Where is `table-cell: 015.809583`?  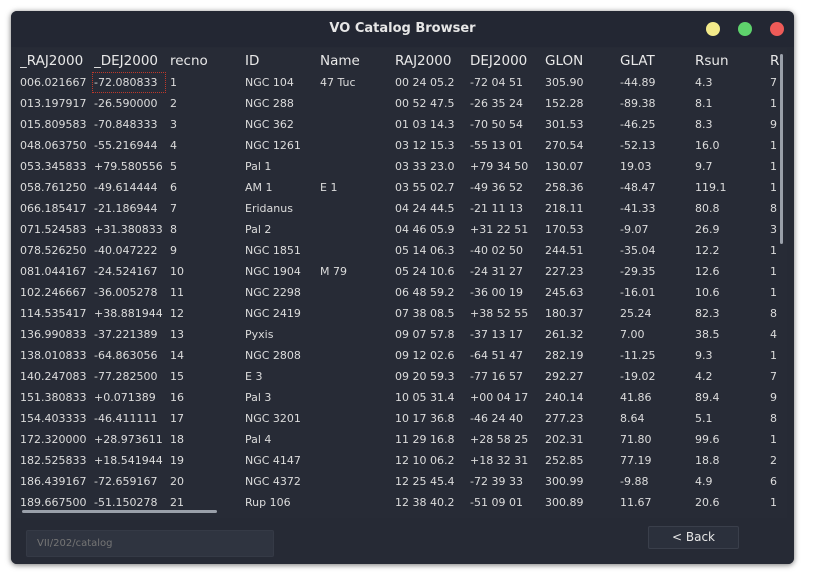
table-cell: 015.809583 is located at coordinates (56, 124).